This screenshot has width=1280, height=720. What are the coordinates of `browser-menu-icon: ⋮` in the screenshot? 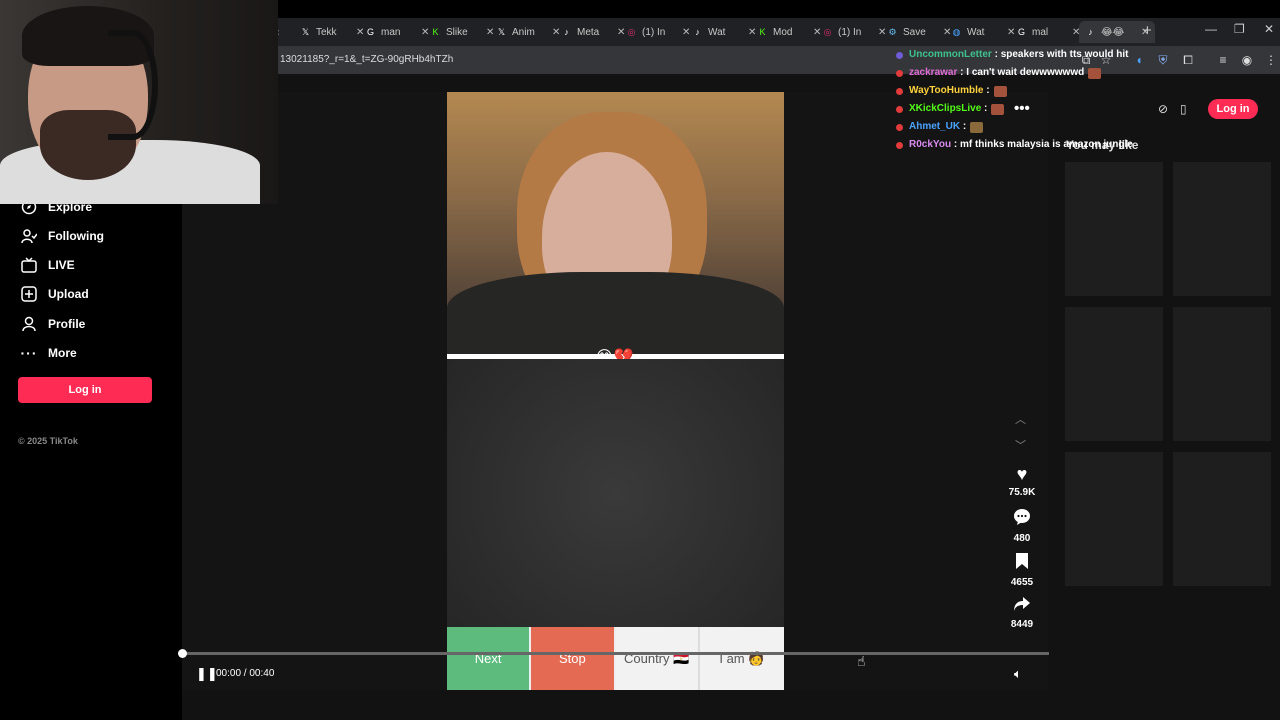 It's located at (1271, 60).